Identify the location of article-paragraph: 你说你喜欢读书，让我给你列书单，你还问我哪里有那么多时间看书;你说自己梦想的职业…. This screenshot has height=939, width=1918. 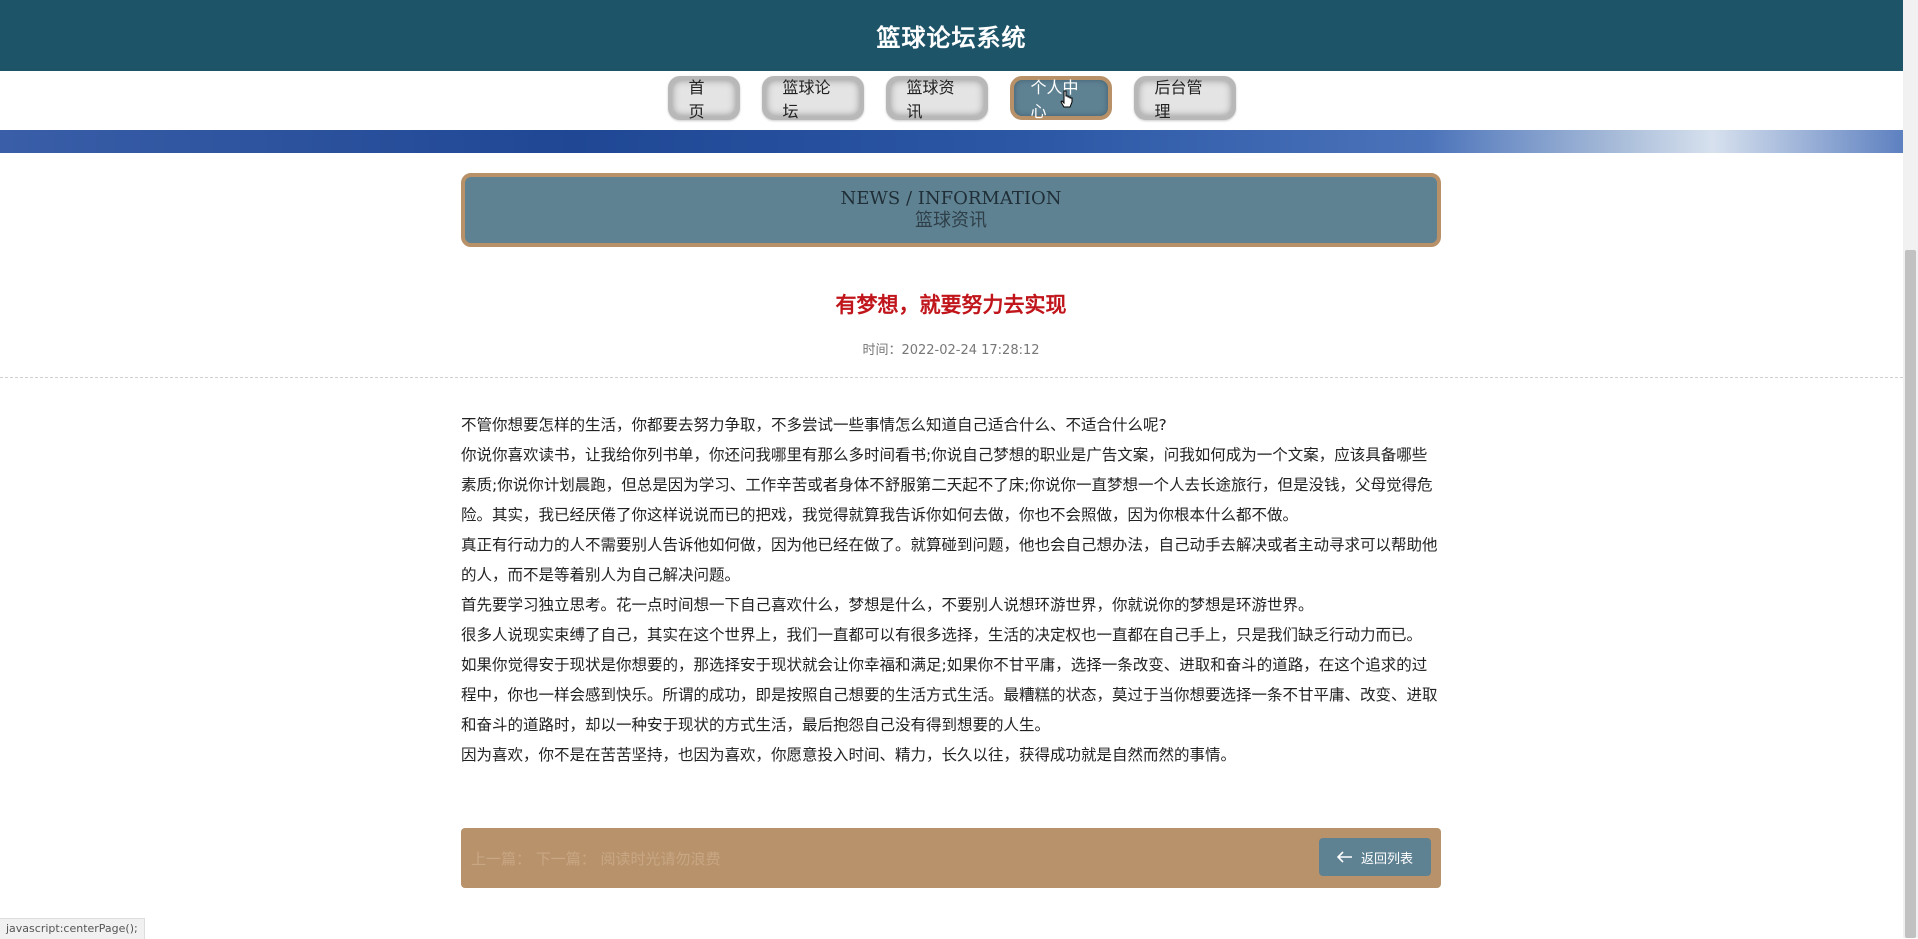
(947, 485).